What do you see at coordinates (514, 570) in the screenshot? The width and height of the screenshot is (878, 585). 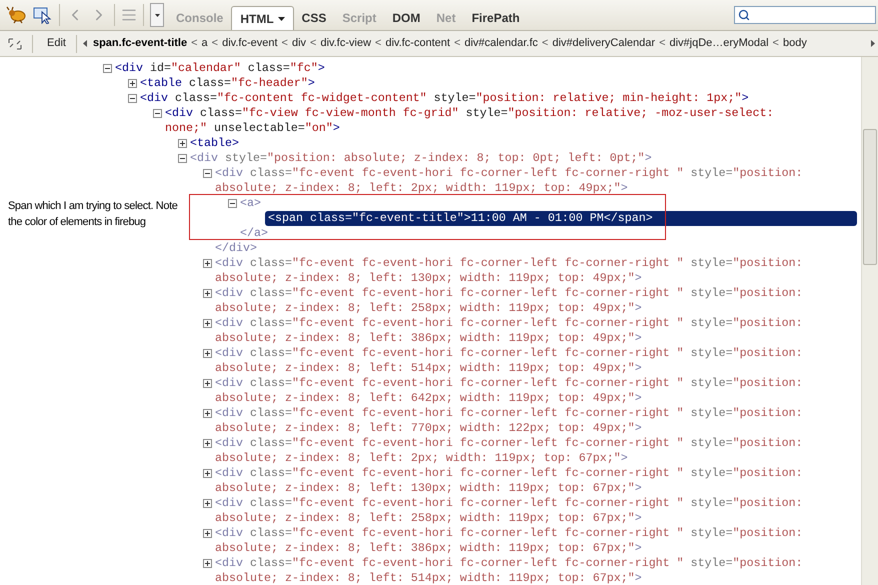 I see `html-node: <div class="fc-event fc-event-hori fc-corner-left fc-corner-right " style="position: absolute; z-index: 8; left: 514px; width: 119px; top: 67px;">` at bounding box center [514, 570].